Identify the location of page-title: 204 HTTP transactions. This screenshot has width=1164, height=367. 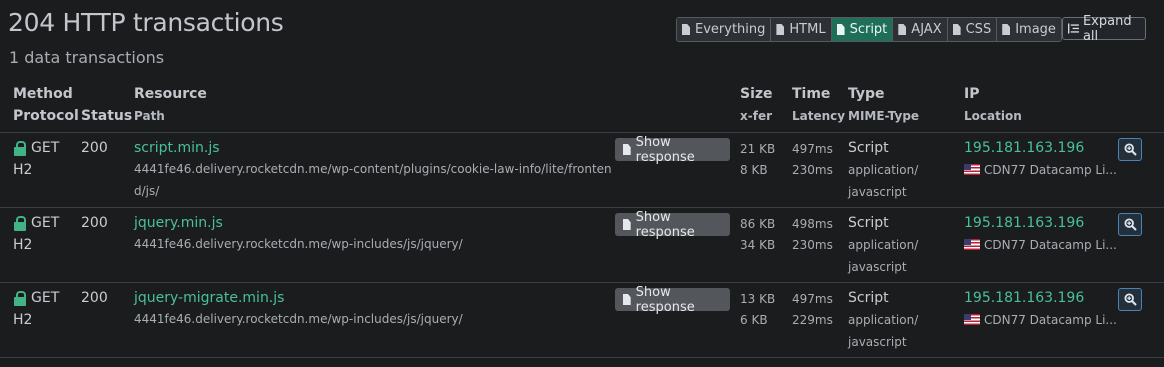
(146, 22).